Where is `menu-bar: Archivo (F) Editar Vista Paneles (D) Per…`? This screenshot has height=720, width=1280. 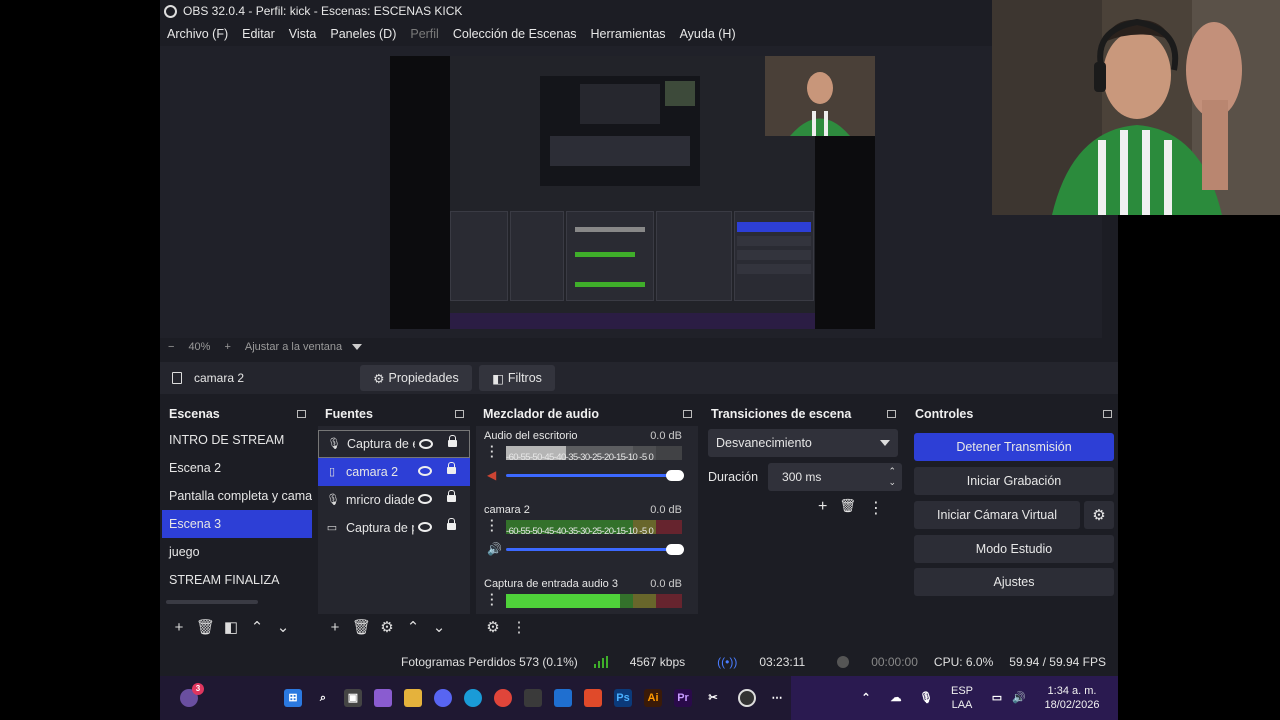
menu-bar: Archivo (F) Editar Vista Paneles (D) Per… is located at coordinates (455, 34).